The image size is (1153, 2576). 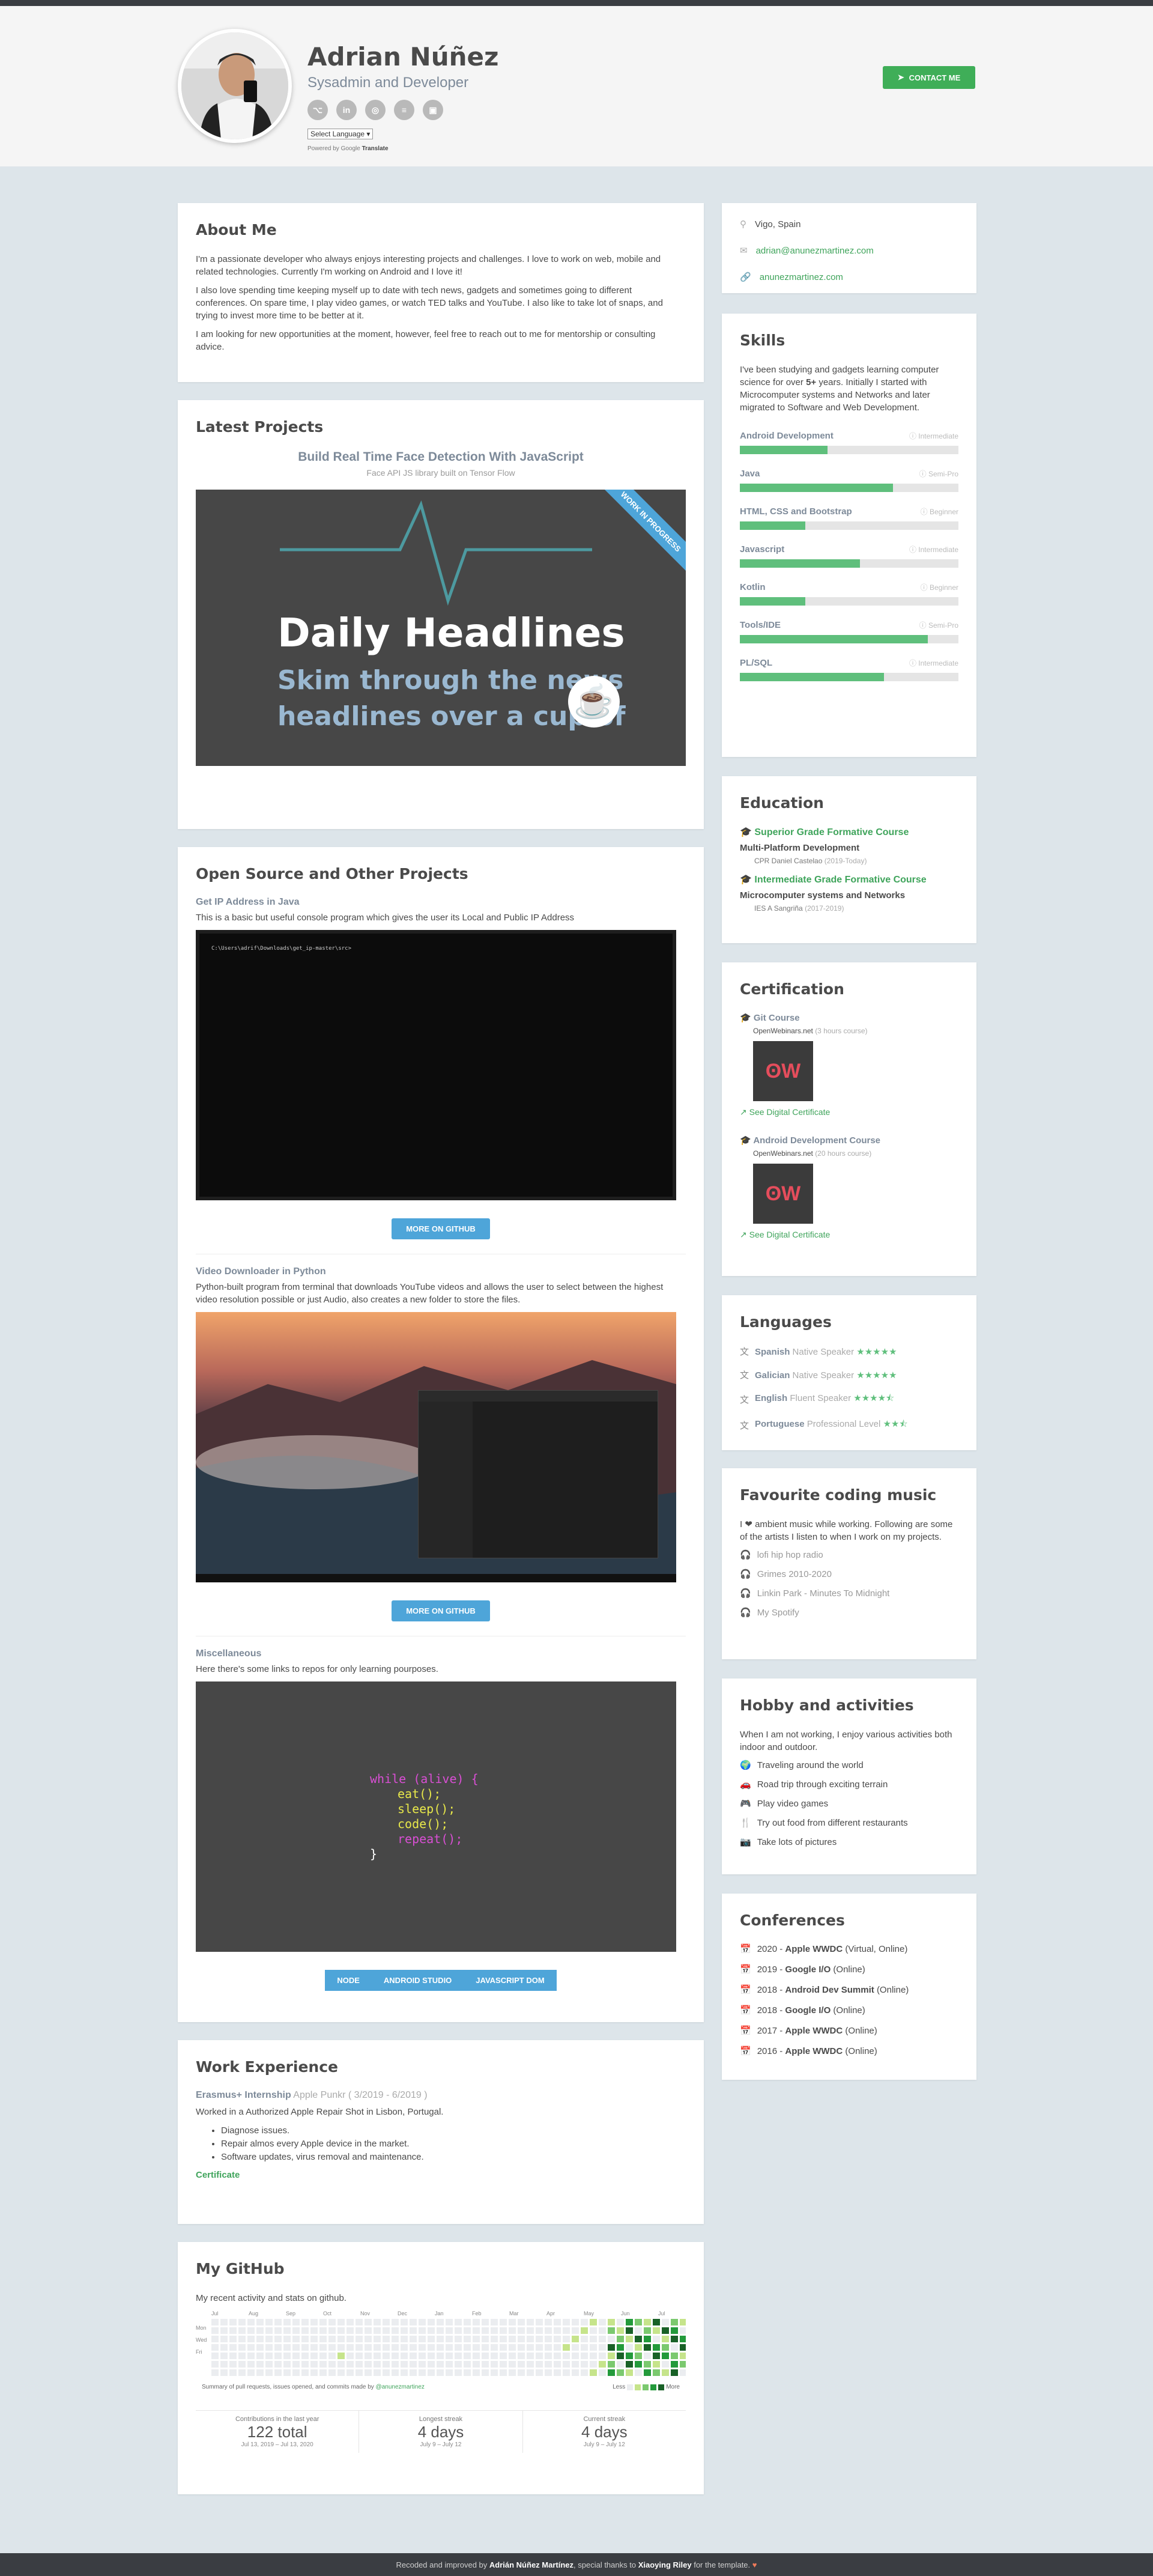 What do you see at coordinates (291, 2313) in the screenshot?
I see `month-label: Sep` at bounding box center [291, 2313].